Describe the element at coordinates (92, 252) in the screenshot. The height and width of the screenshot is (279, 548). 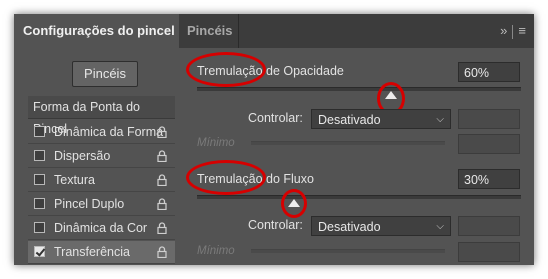
I see `option-label: Transferência` at that location.